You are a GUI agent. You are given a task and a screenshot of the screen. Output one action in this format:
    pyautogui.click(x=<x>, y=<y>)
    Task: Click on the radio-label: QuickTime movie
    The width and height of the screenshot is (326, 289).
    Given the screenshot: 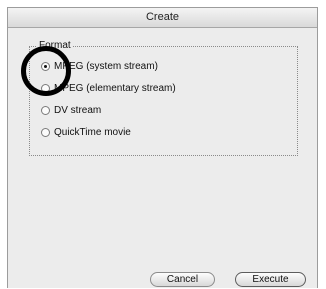 What is the action you would take?
    pyautogui.click(x=92, y=132)
    